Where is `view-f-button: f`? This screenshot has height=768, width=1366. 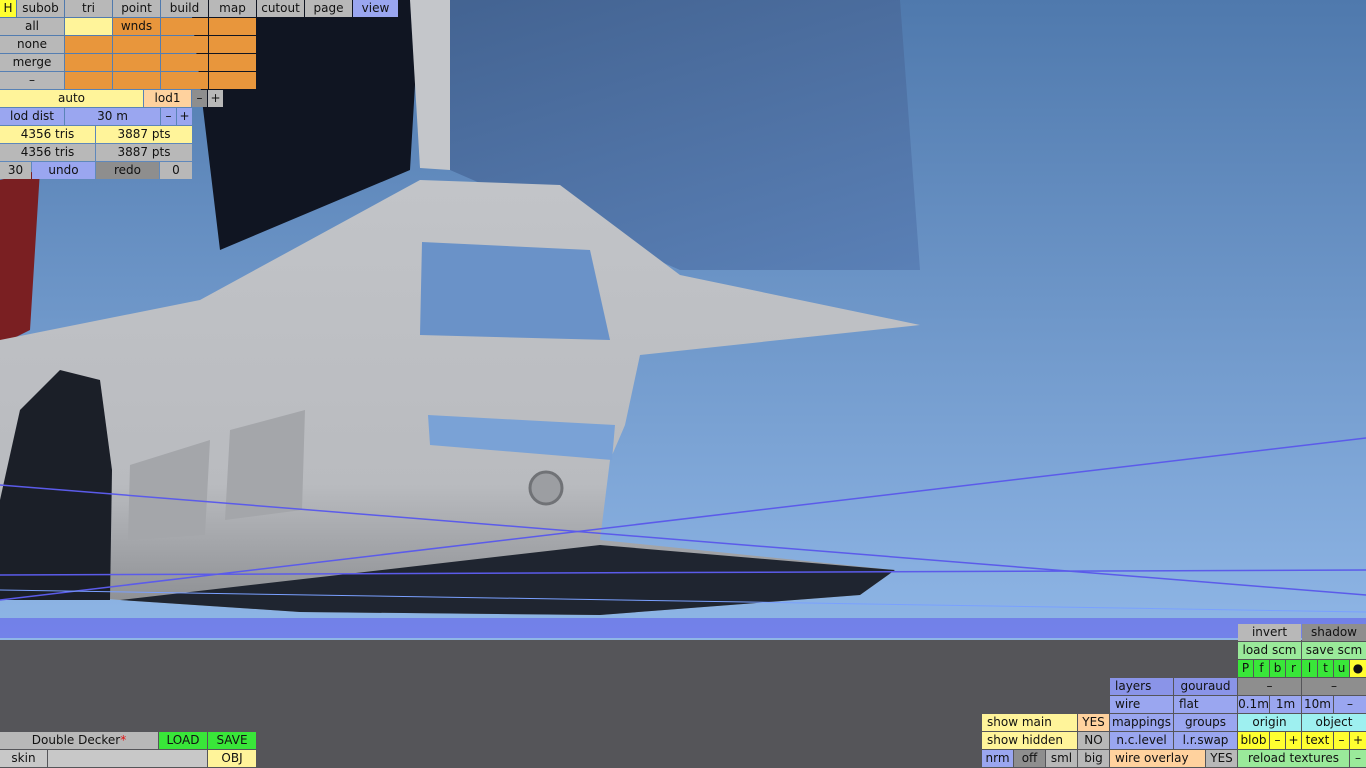
view-f-button: f is located at coordinates (1261, 668).